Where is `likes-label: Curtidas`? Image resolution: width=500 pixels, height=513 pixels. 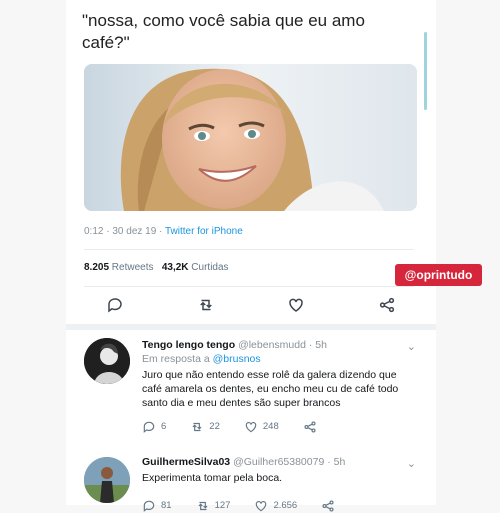
likes-label: Curtidas is located at coordinates (208, 267).